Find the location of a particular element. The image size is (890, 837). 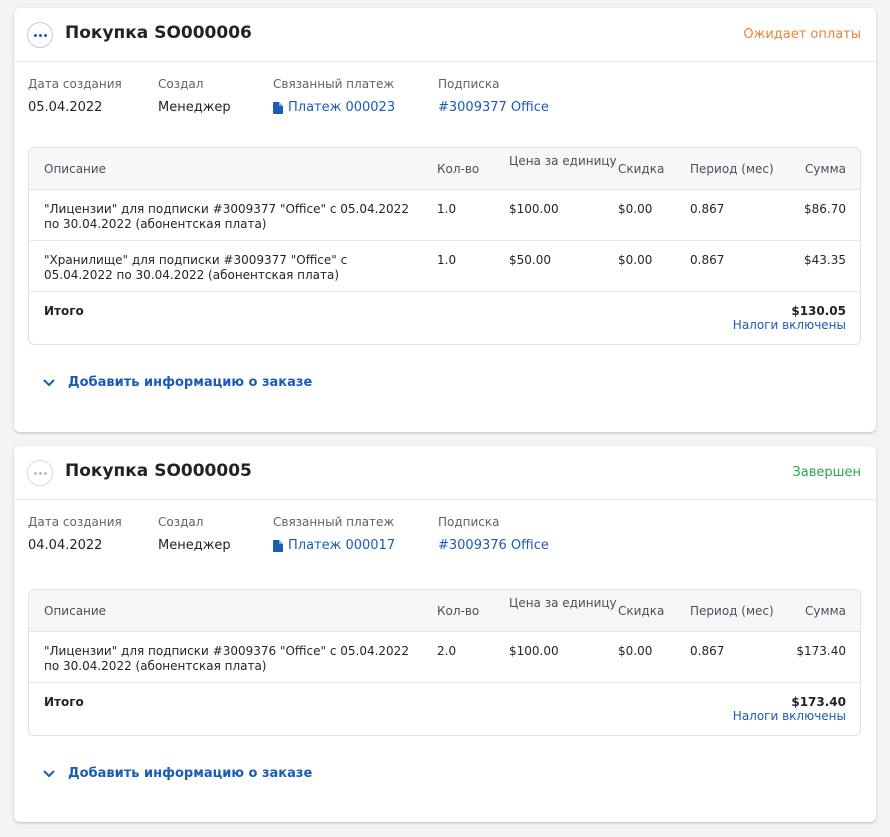

item-quantity: 2.0 is located at coordinates (447, 651).